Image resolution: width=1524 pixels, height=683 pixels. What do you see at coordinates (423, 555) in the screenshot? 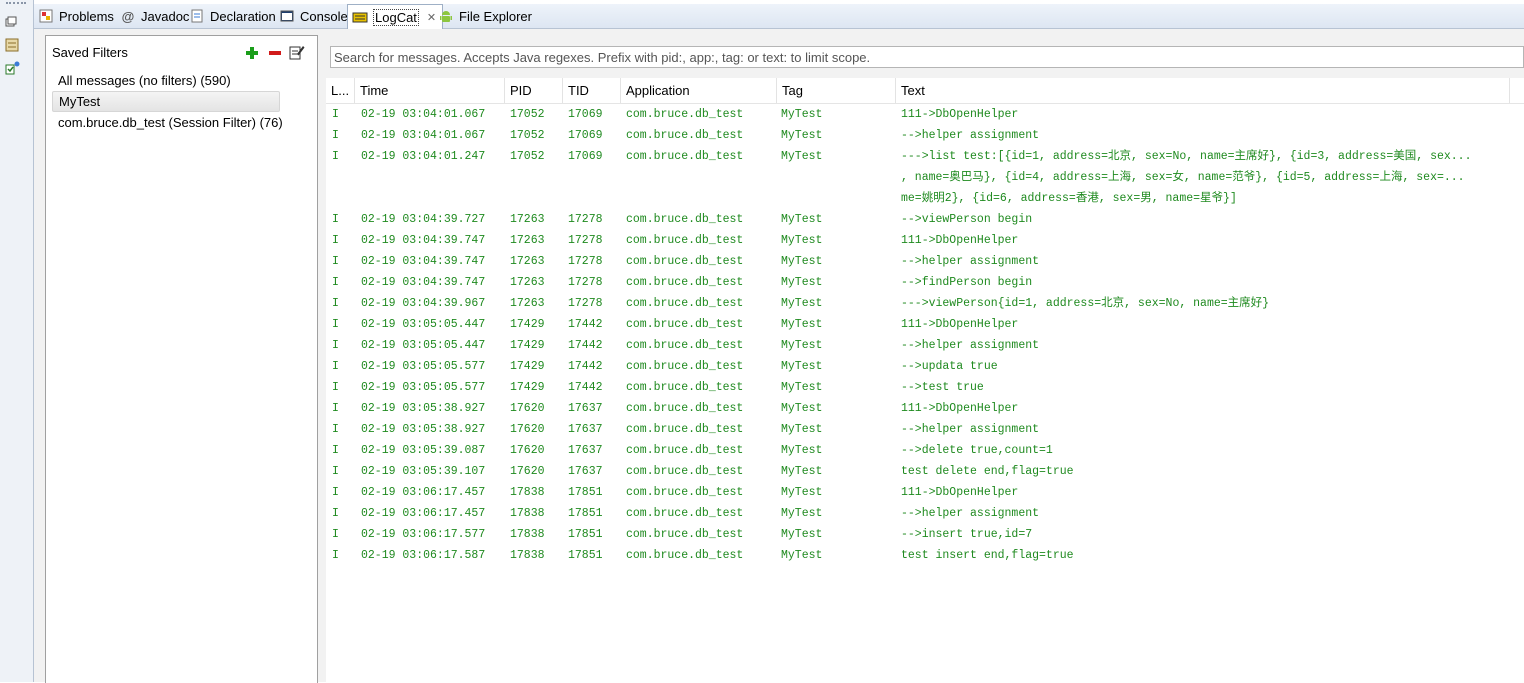
I see `log-time: 02-19 03:06:17.587` at bounding box center [423, 555].